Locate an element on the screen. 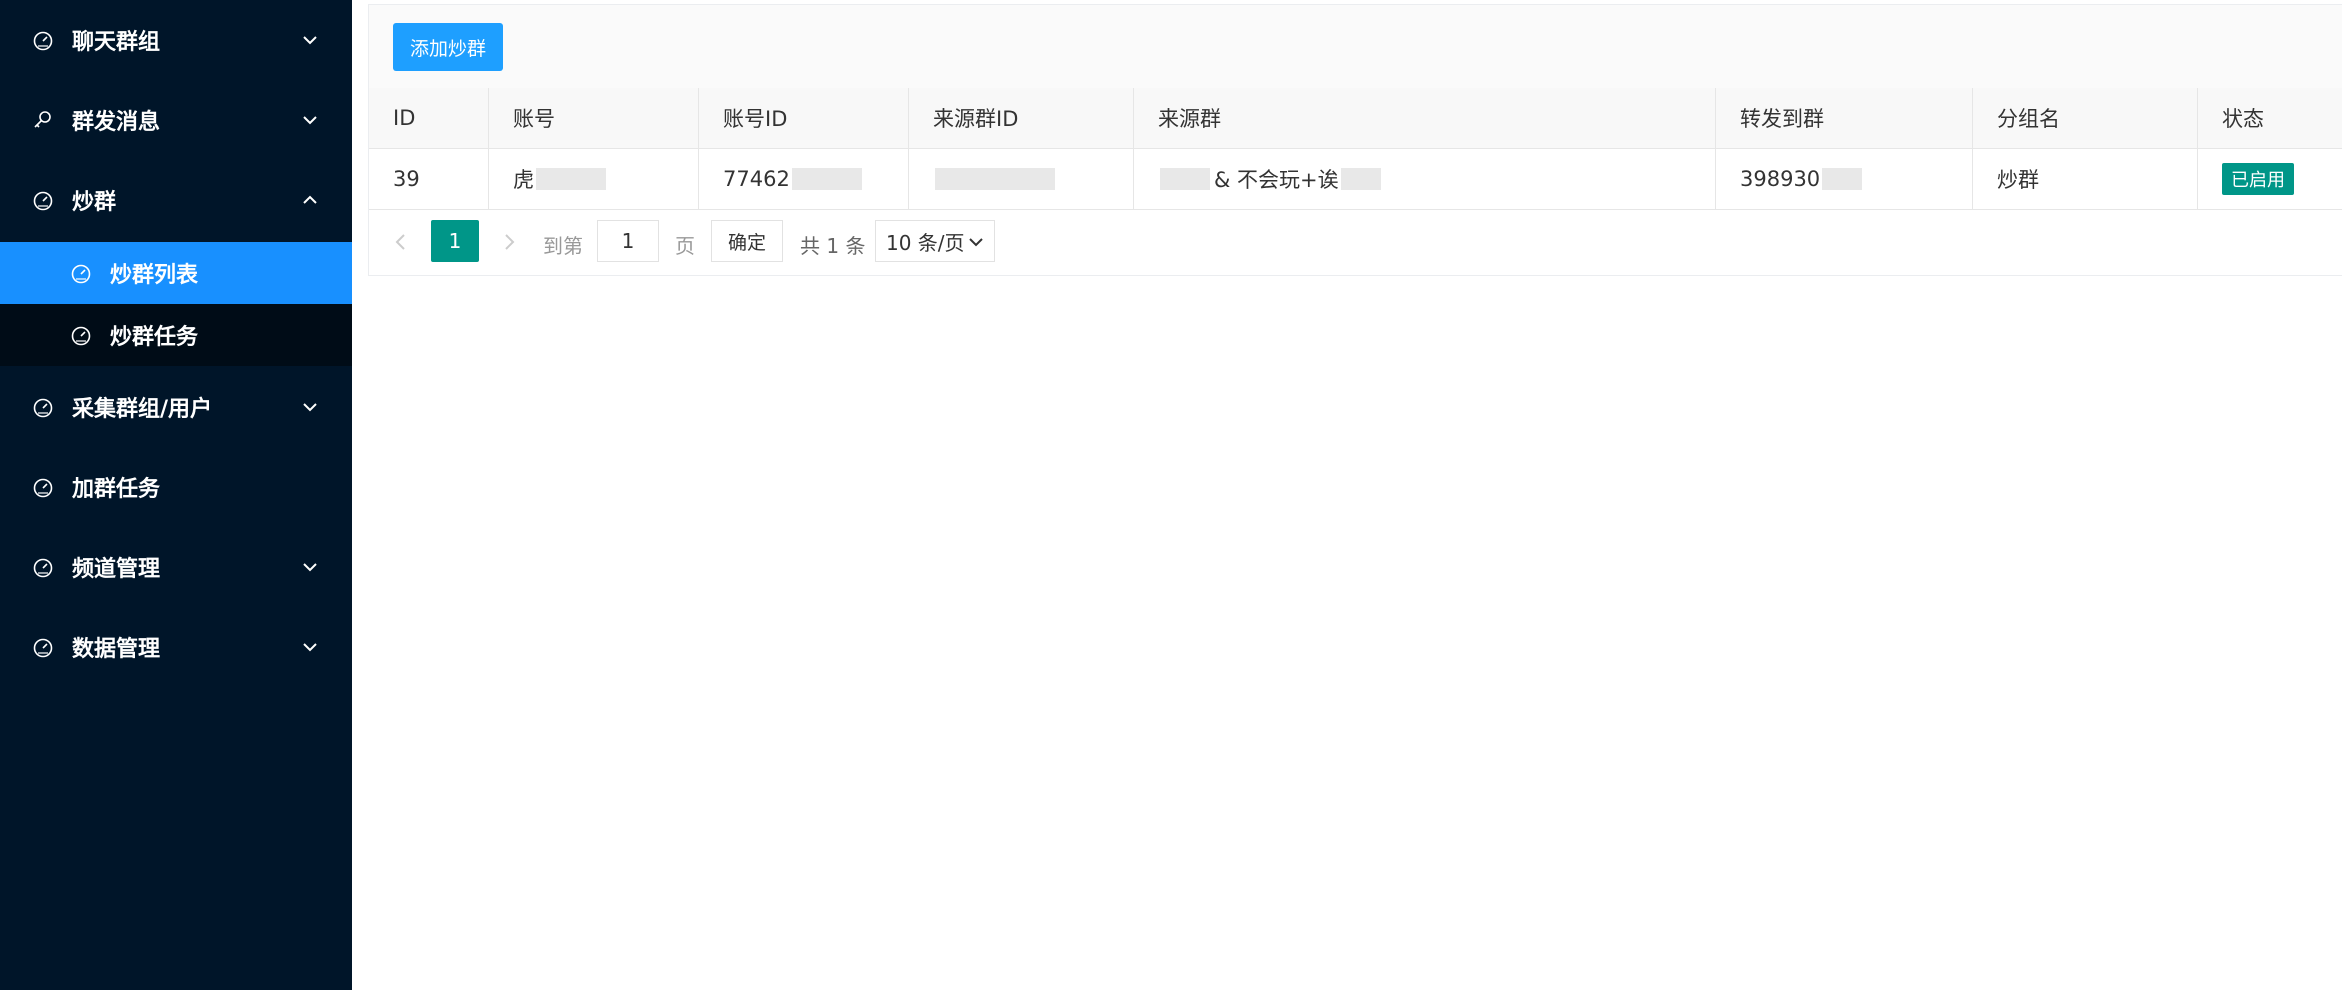  cell-id-text: 39 is located at coordinates (406, 179).